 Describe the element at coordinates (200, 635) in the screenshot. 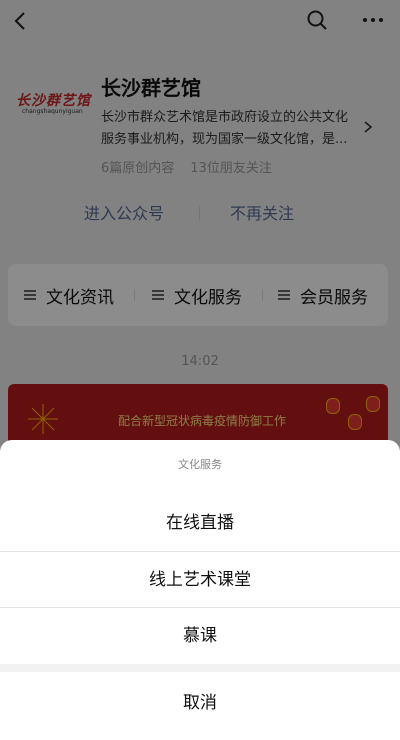

I see `option-mooc: 慕课` at that location.